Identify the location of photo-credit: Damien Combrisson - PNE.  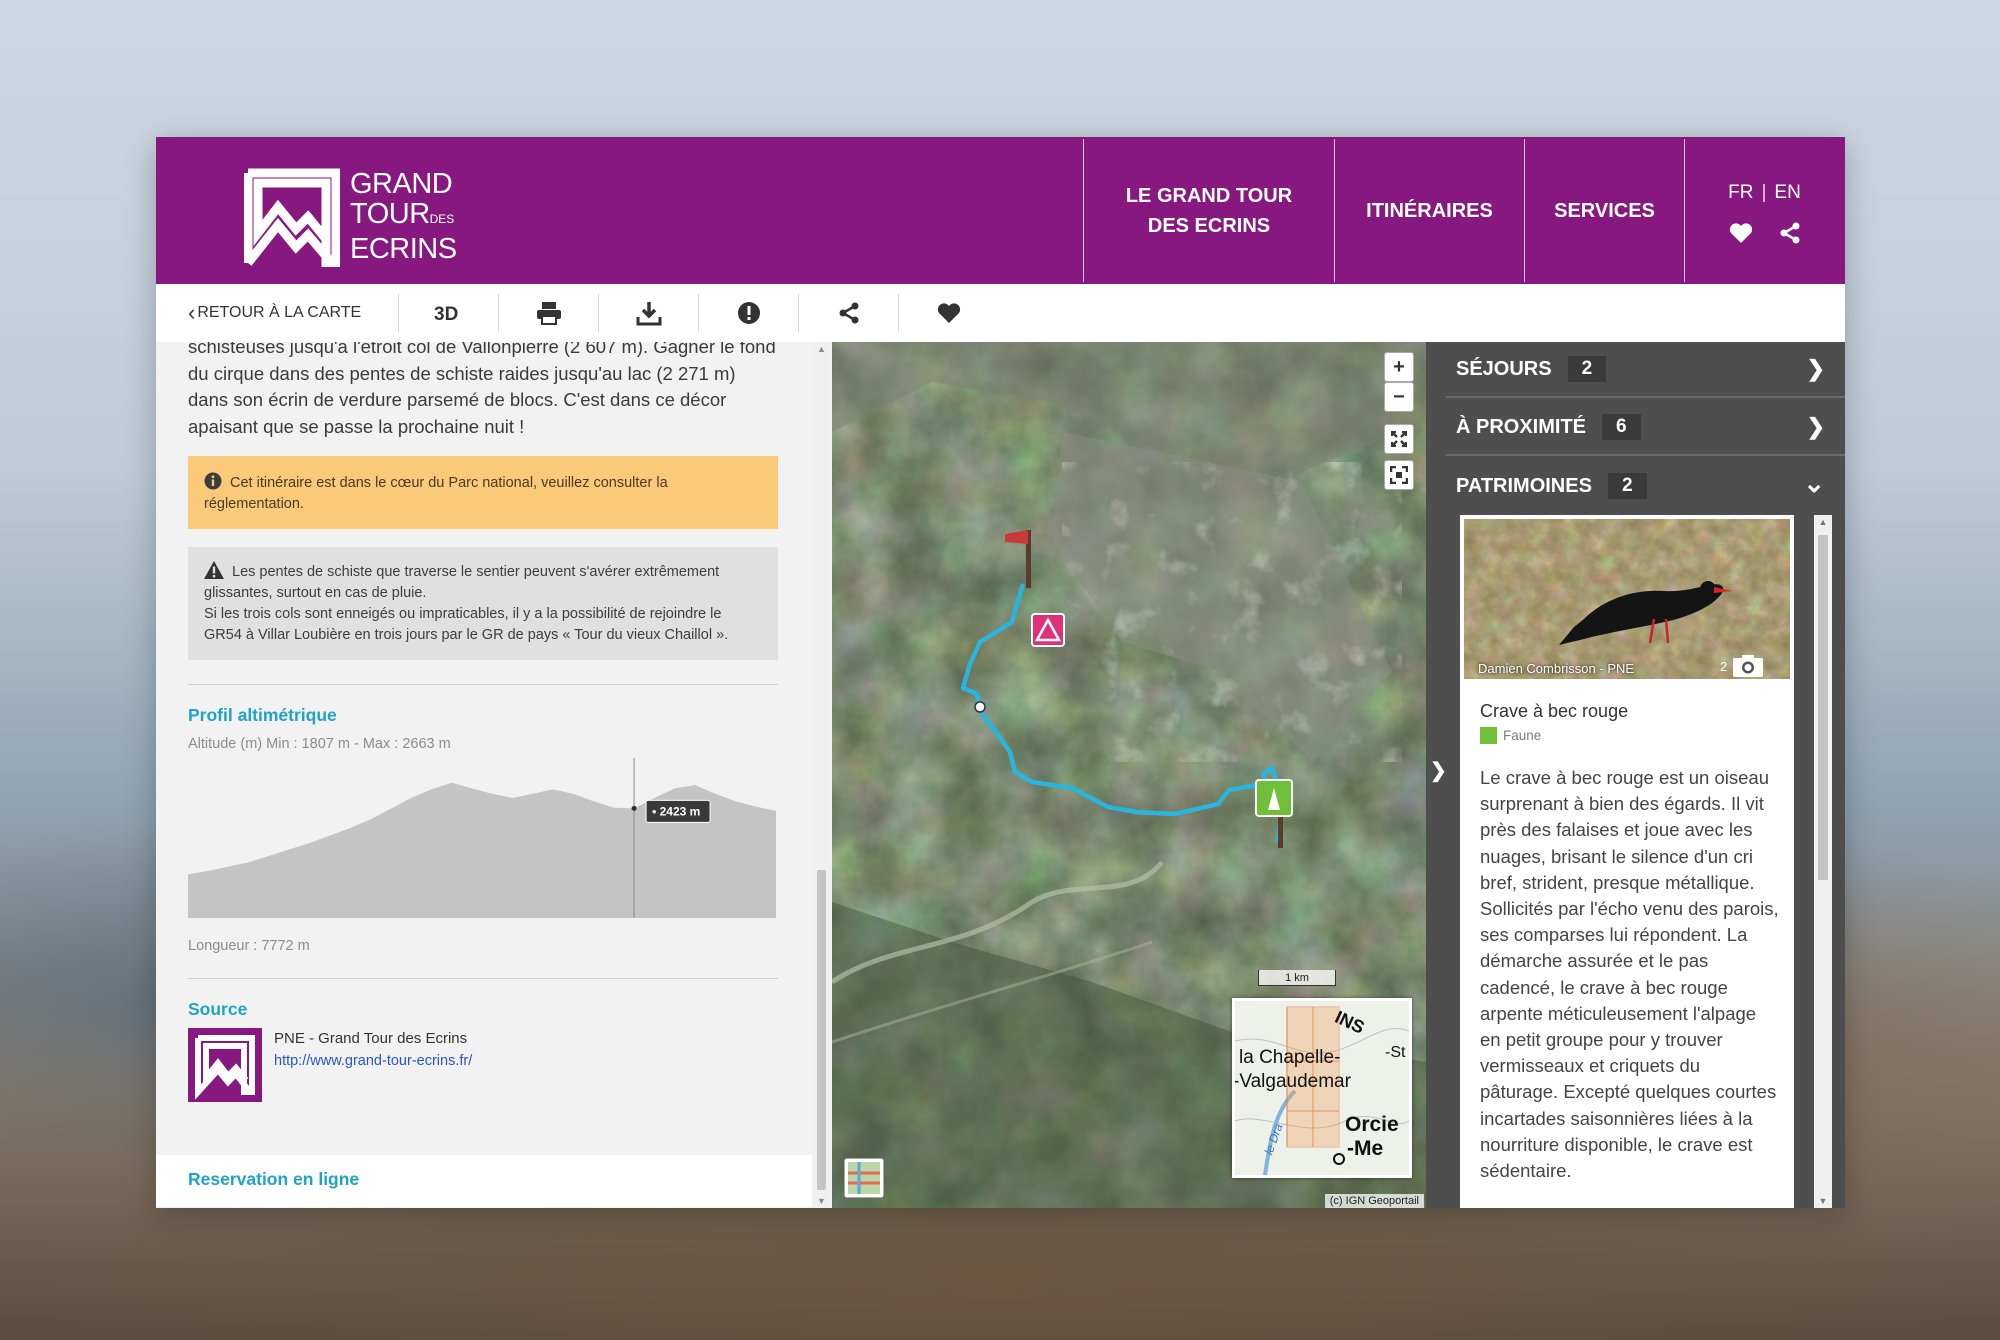
(1556, 668).